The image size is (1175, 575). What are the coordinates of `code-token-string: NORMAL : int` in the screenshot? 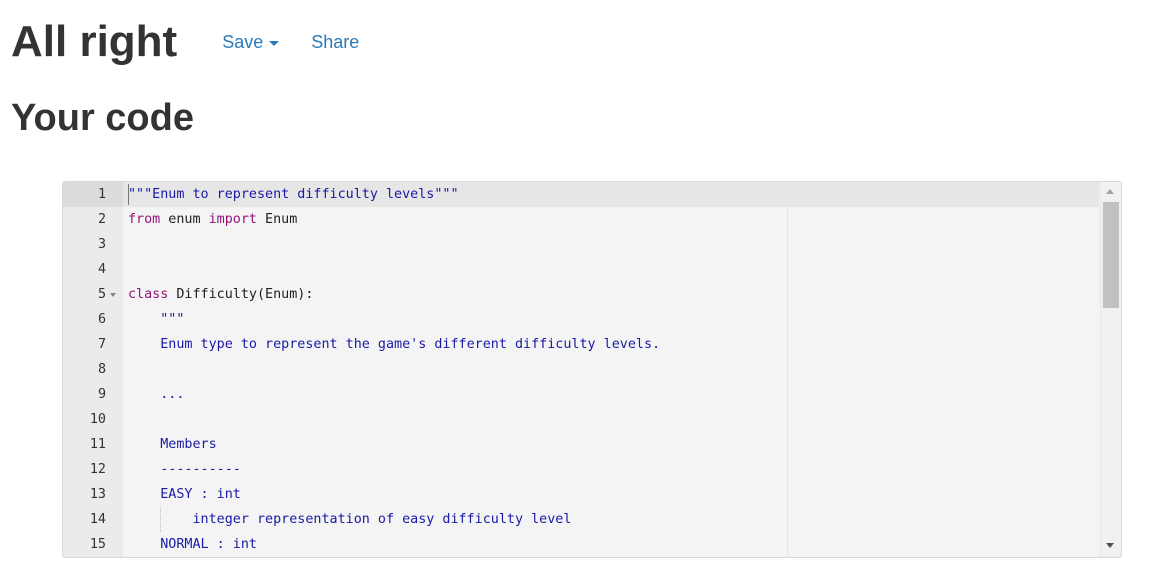 It's located at (192, 544).